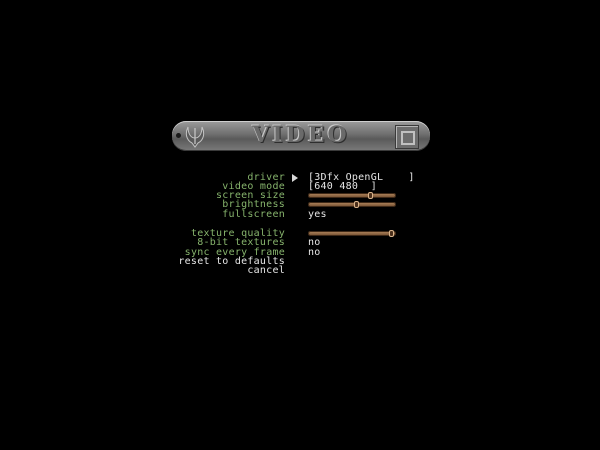 This screenshot has height=450, width=600. I want to click on screen-size-slider-thumb, so click(370, 195).